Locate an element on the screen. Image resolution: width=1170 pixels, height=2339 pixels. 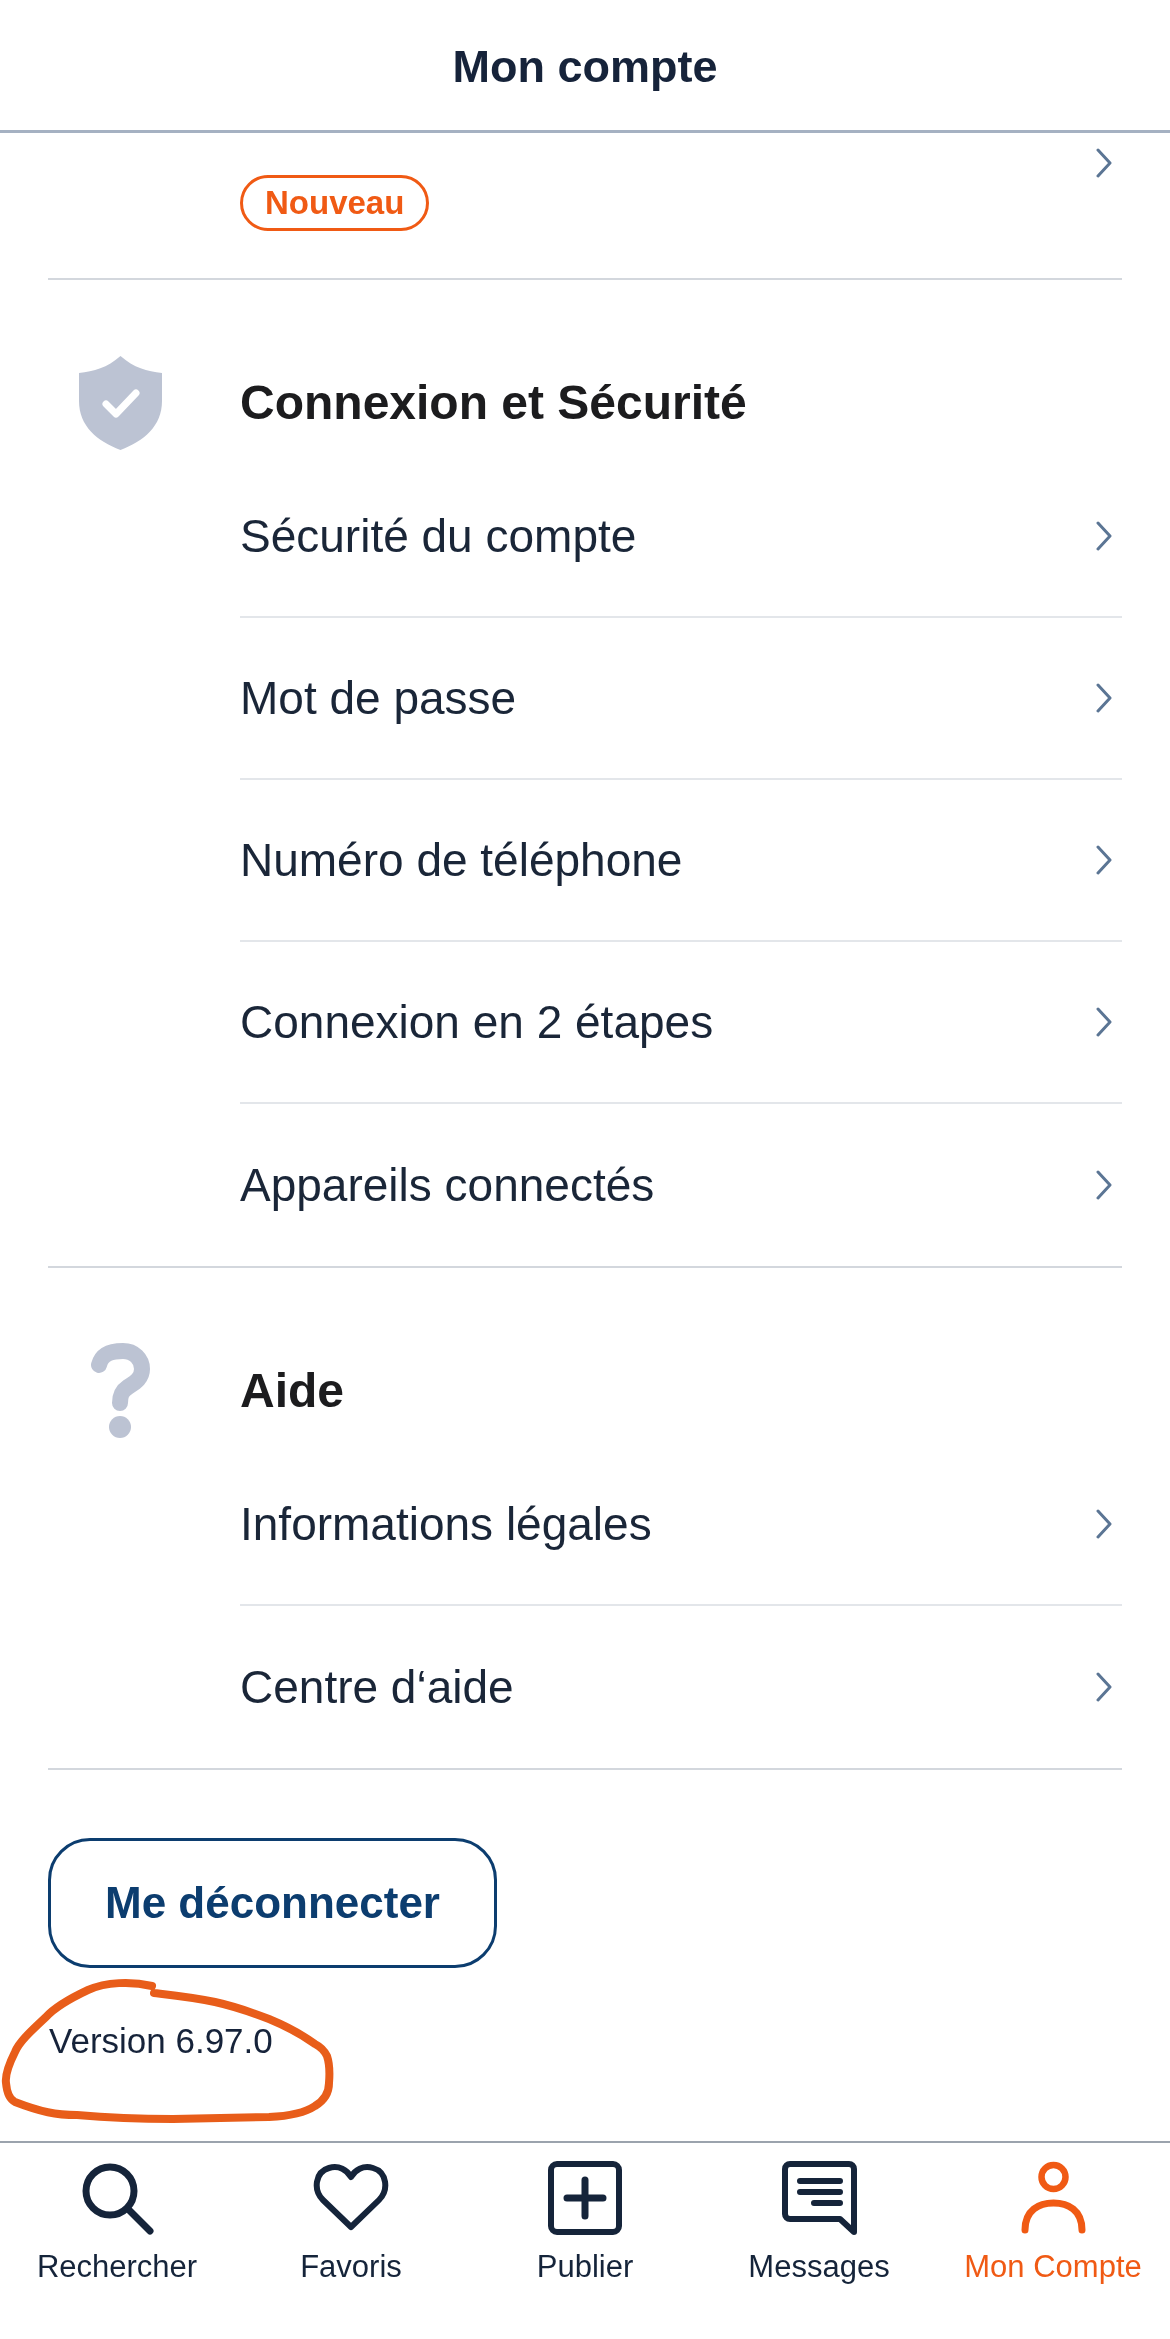
menu-item: Informations légales is located at coordinates (681, 1525).